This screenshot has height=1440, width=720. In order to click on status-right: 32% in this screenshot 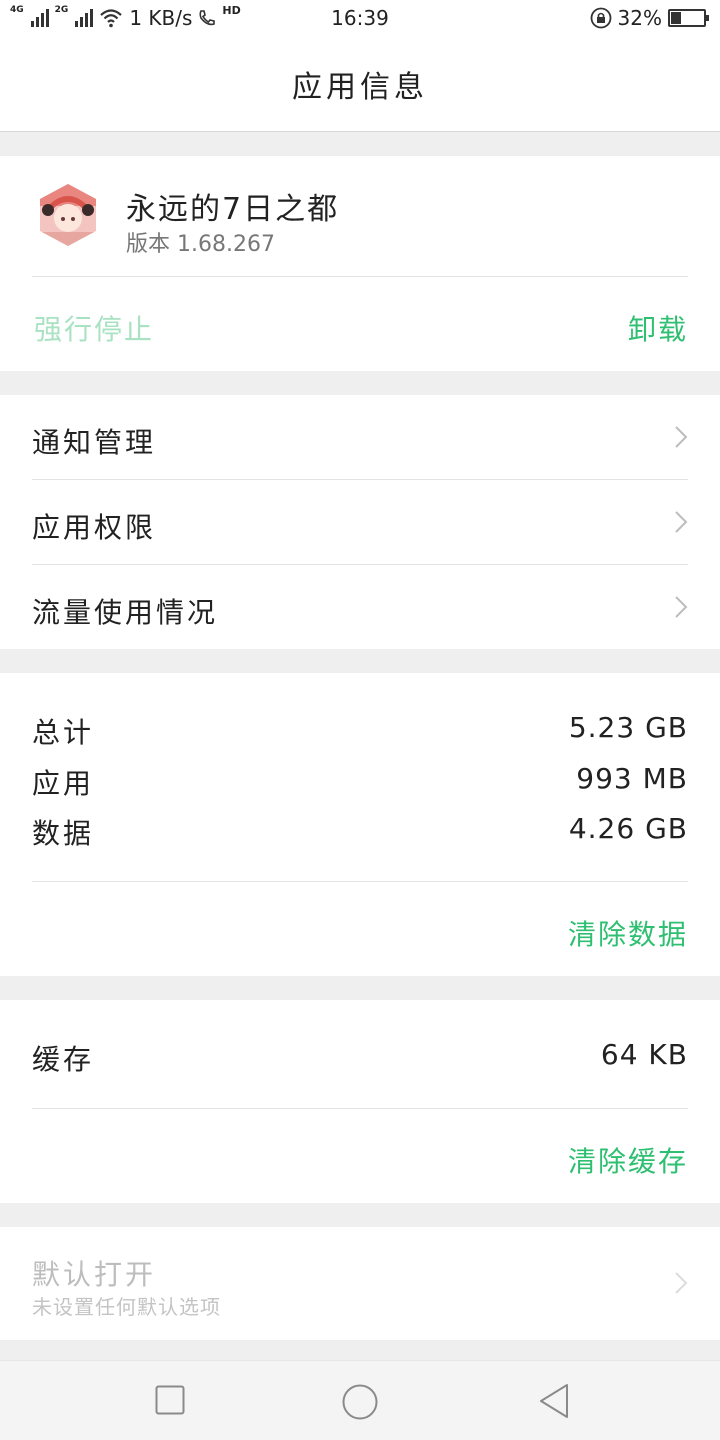, I will do `click(649, 18)`.